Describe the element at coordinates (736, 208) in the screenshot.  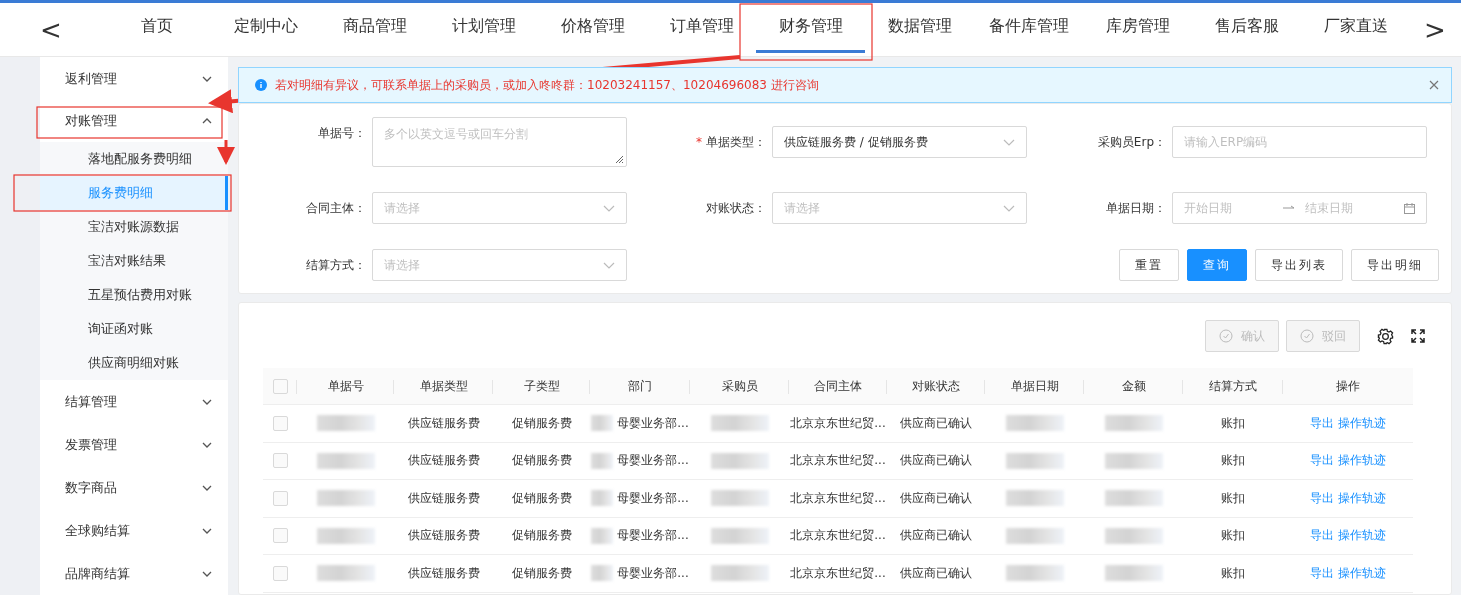
I see `field-label: 对账状态：` at that location.